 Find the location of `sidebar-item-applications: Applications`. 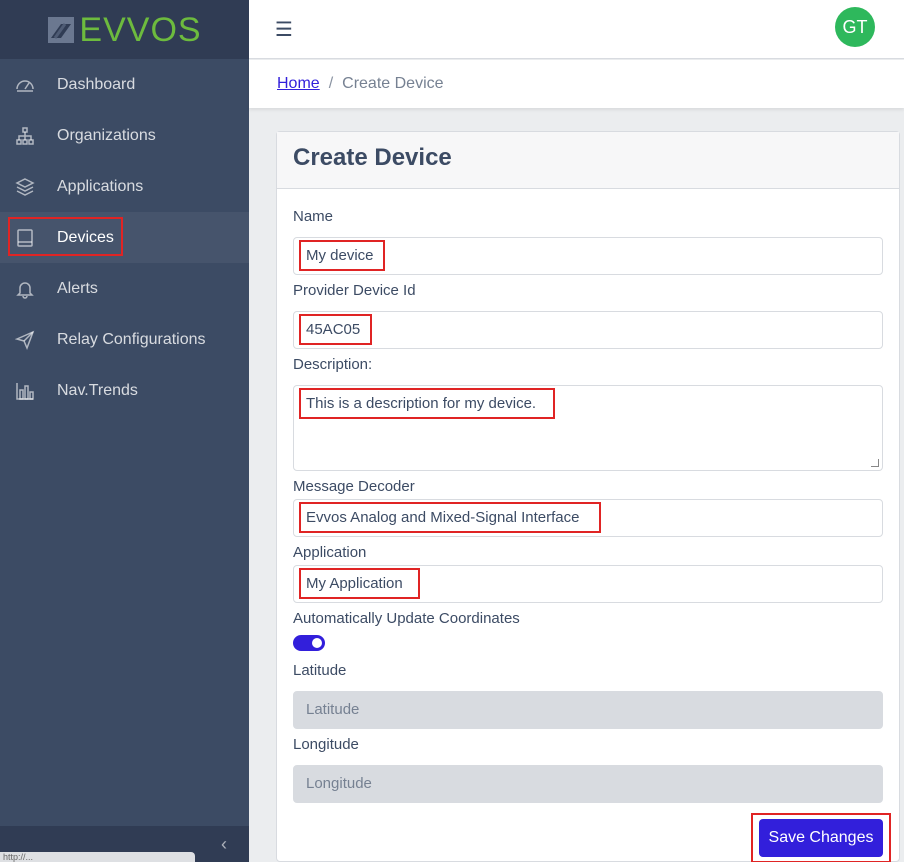

sidebar-item-applications: Applications is located at coordinates (124, 186).